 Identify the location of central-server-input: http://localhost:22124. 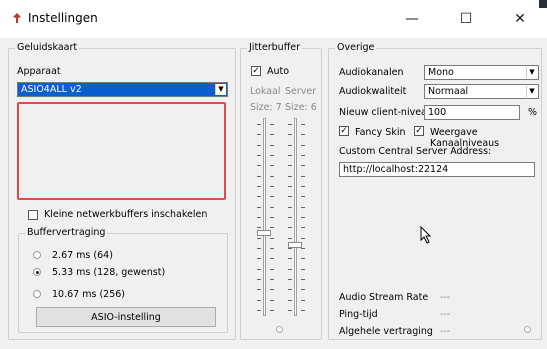
(437, 169).